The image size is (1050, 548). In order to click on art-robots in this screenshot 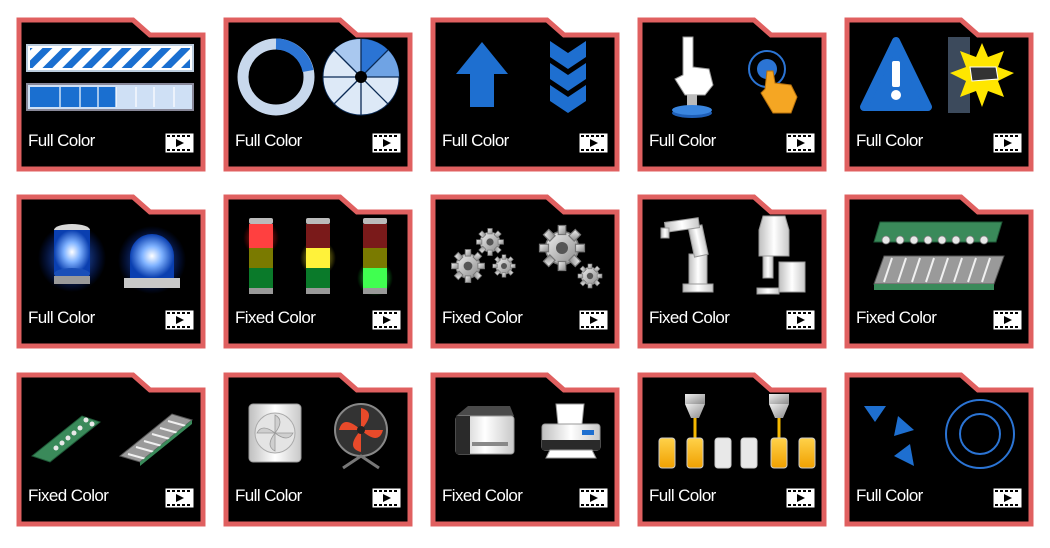, I will do `click(733, 255)`.